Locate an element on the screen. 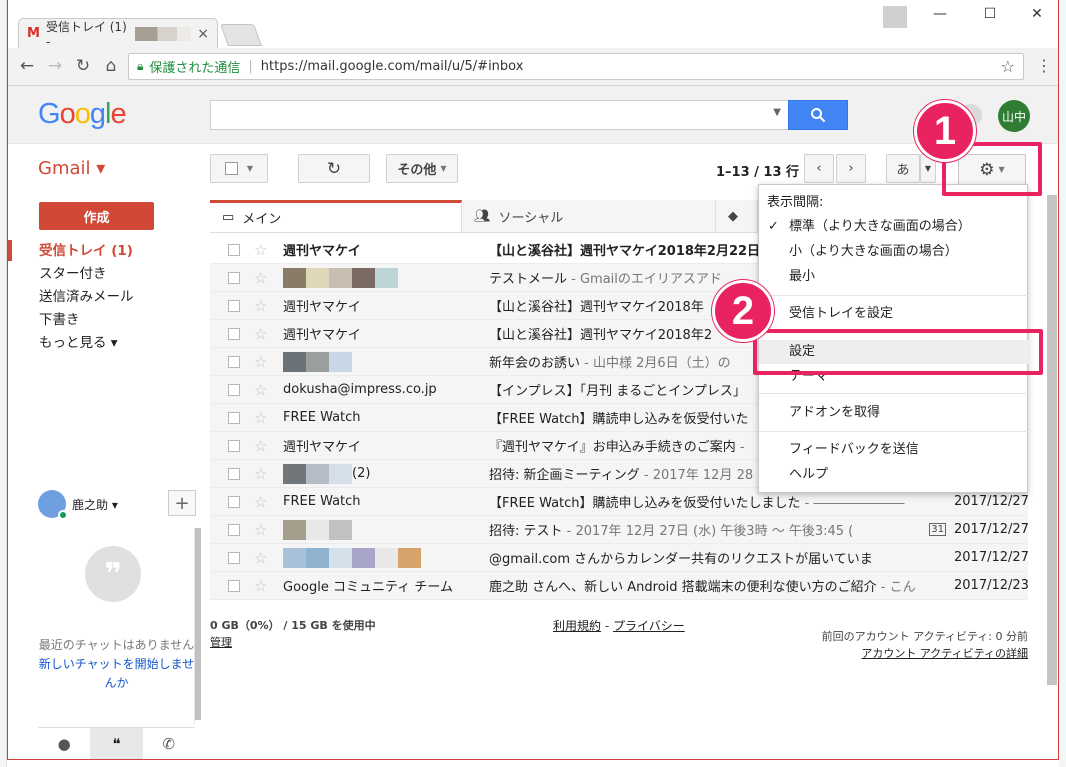 This screenshot has width=1066, height=767. gmail-favicon-icon: M is located at coordinates (33, 33).